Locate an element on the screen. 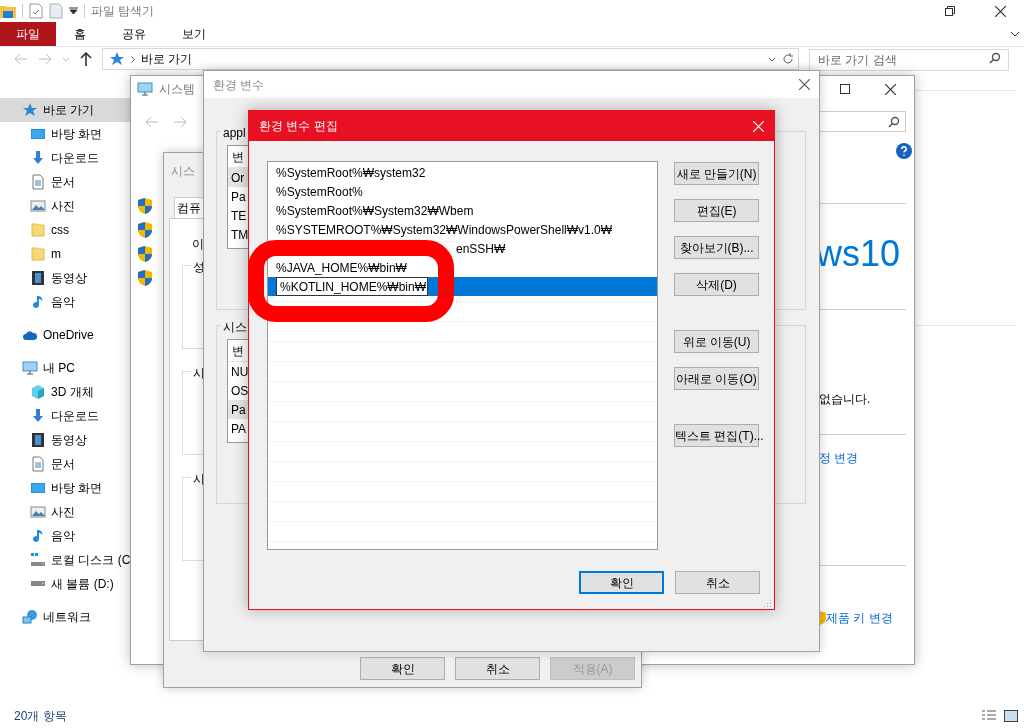 The image size is (1024, 728). input-field: %KOTLIN_HOME%₩bin₩ is located at coordinates (352, 286).